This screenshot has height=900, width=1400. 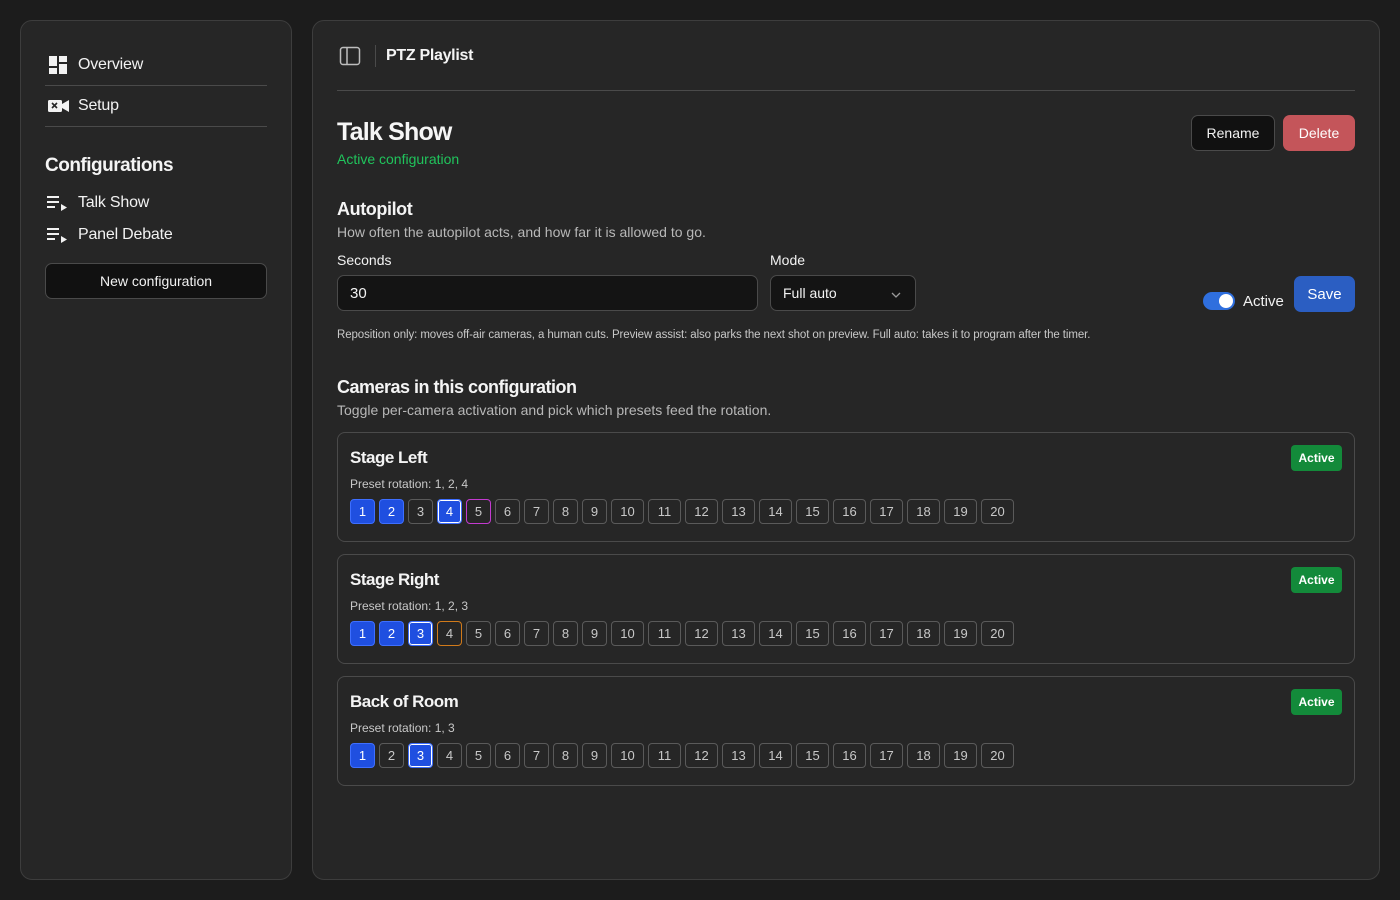 I want to click on camera-icon, so click(x=58, y=106).